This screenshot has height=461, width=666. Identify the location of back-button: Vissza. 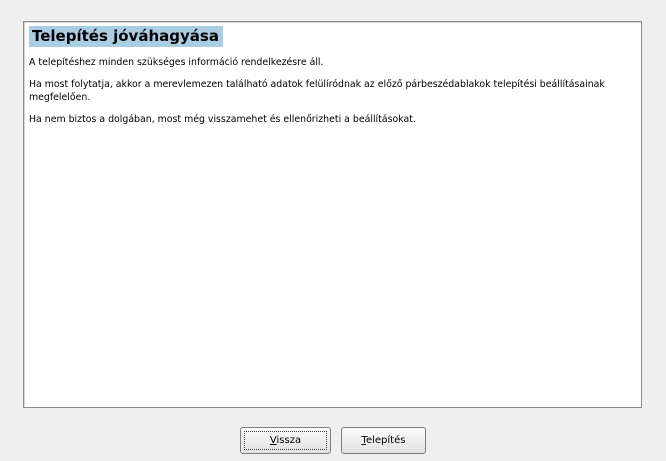
(285, 440).